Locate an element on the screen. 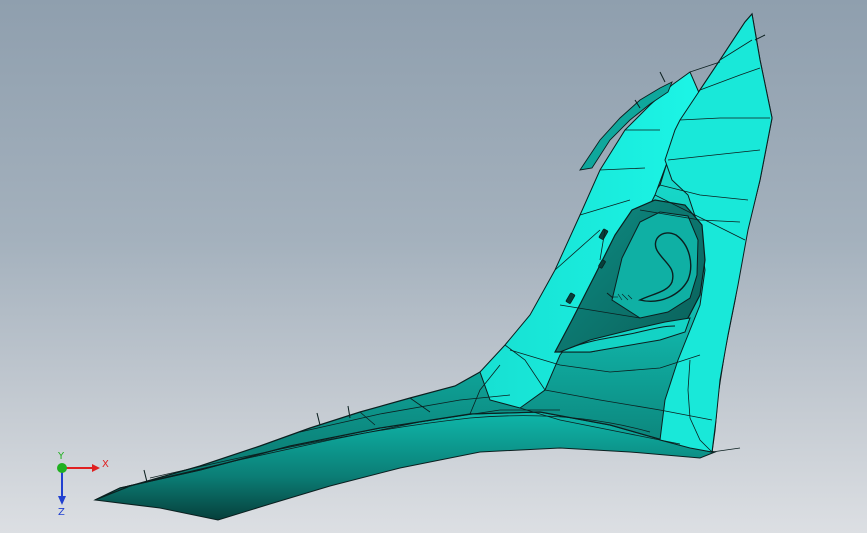  x-axis-arrow is located at coordinates (96, 468).